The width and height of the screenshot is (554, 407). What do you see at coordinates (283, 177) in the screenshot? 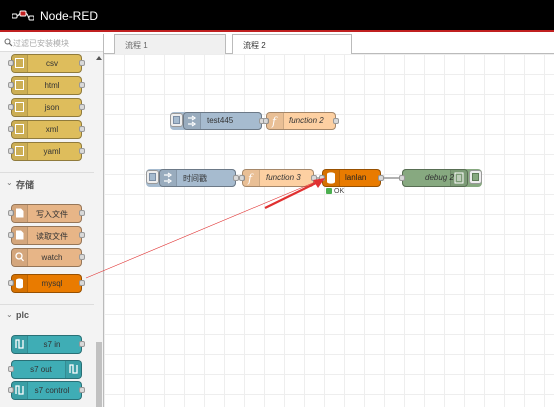
I see `node-label: function 3` at bounding box center [283, 177].